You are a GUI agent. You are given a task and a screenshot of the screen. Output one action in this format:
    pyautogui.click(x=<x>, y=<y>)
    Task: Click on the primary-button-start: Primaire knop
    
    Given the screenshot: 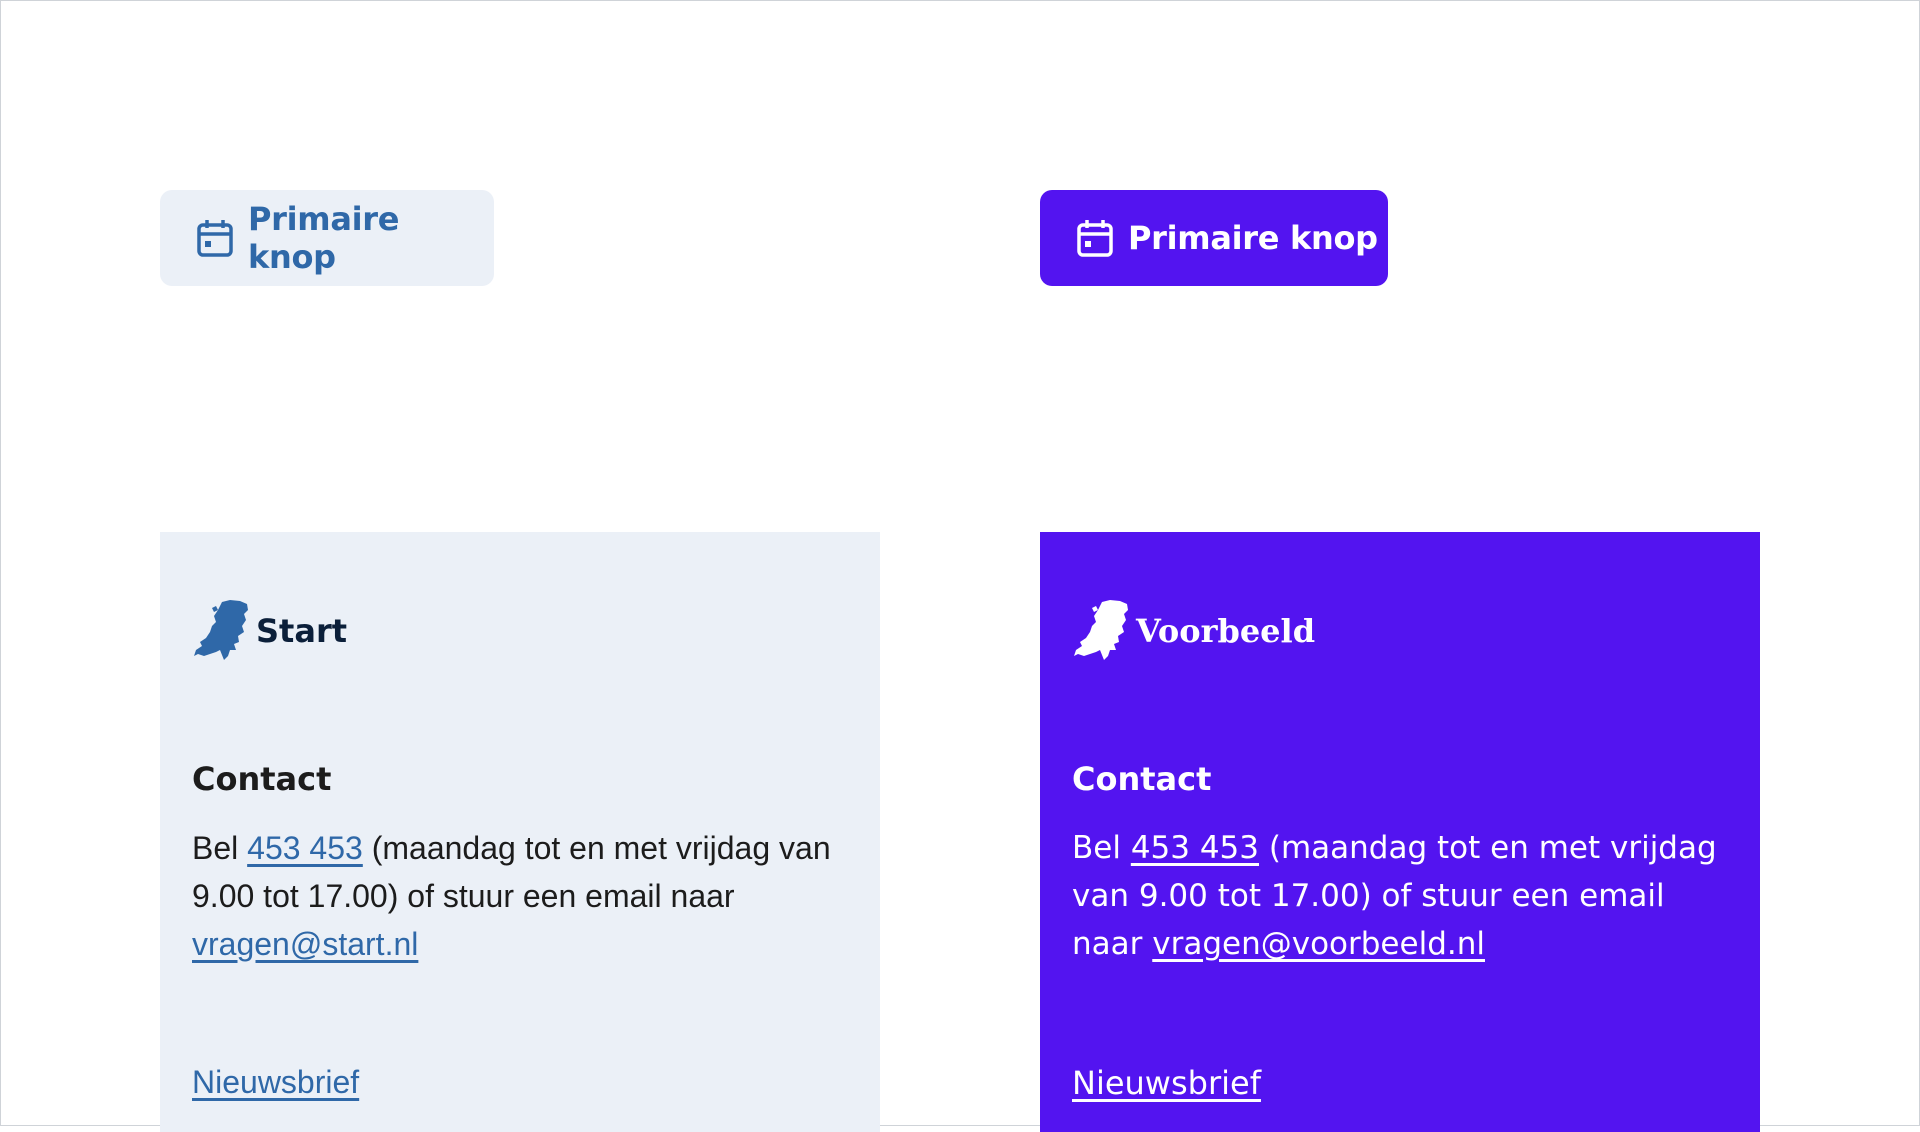 What is the action you would take?
    pyautogui.click(x=327, y=238)
    